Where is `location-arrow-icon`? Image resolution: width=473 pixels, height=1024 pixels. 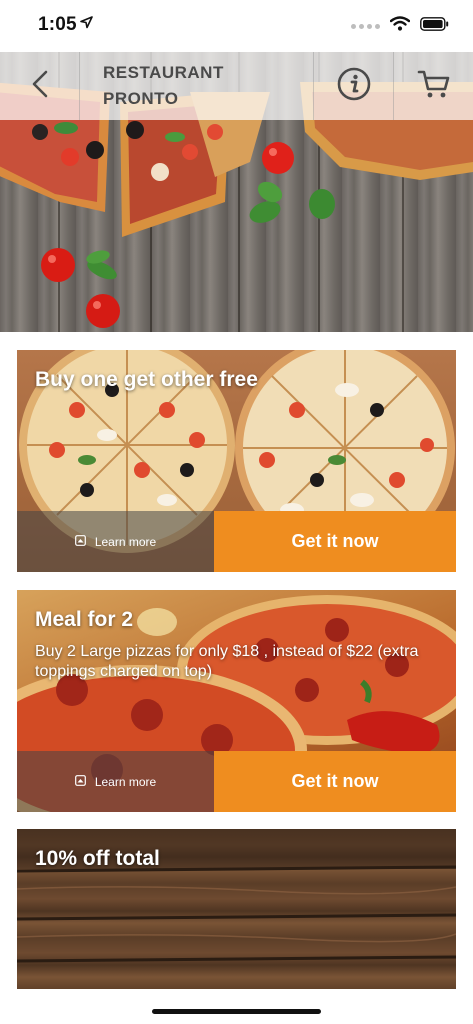 location-arrow-icon is located at coordinates (86, 25).